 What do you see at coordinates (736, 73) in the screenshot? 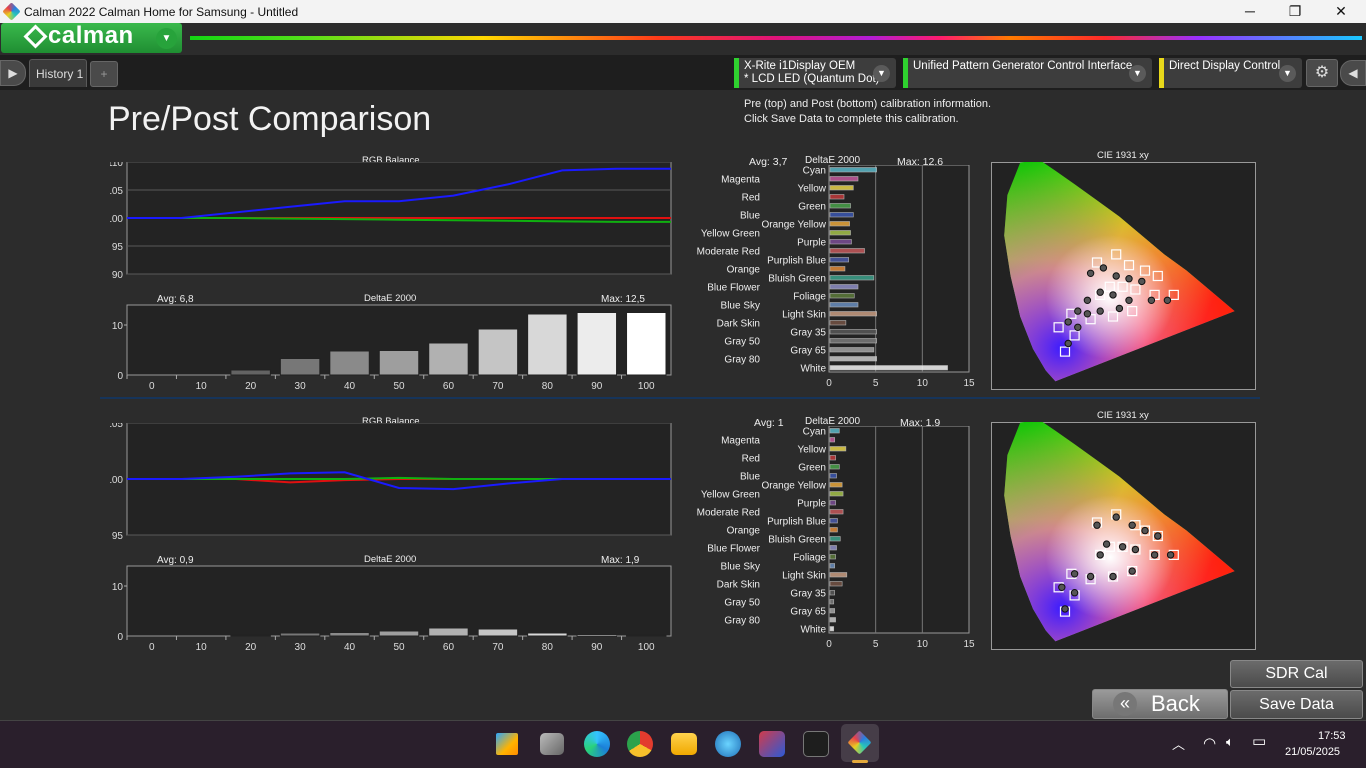
I see `meter-status-bar` at bounding box center [736, 73].